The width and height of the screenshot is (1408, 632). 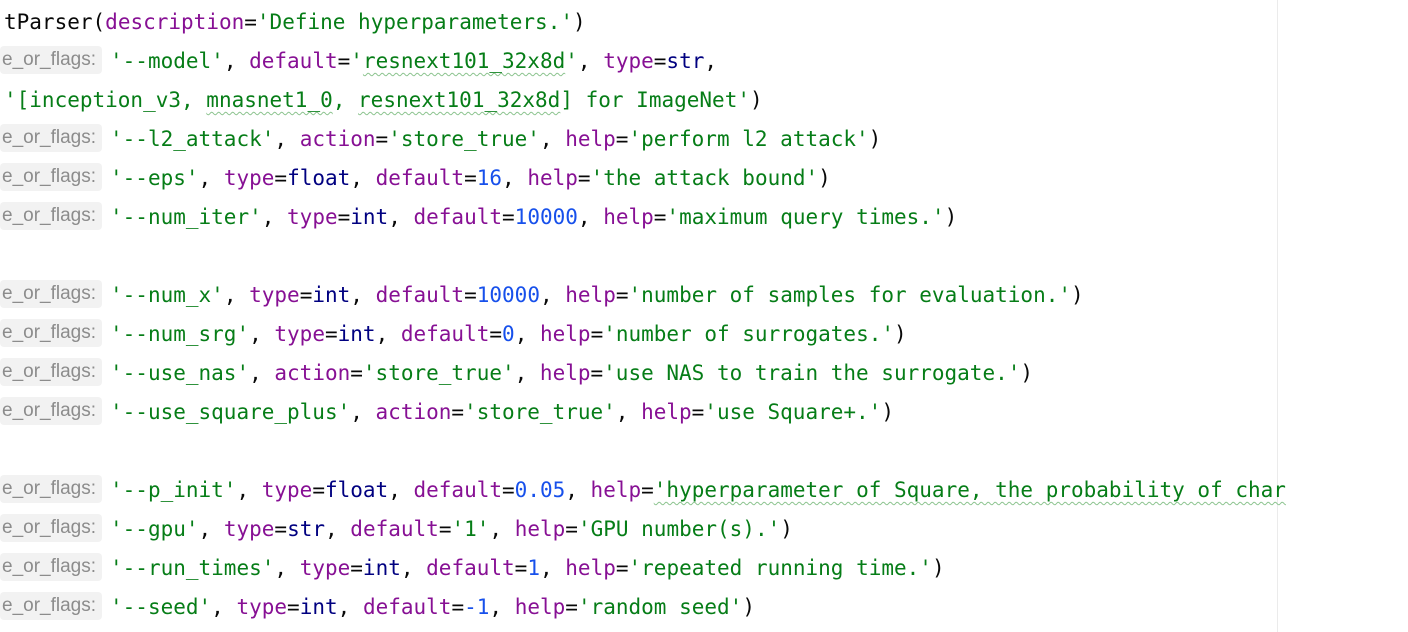 What do you see at coordinates (489, 178) in the screenshot?
I see `code-token-num: 16` at bounding box center [489, 178].